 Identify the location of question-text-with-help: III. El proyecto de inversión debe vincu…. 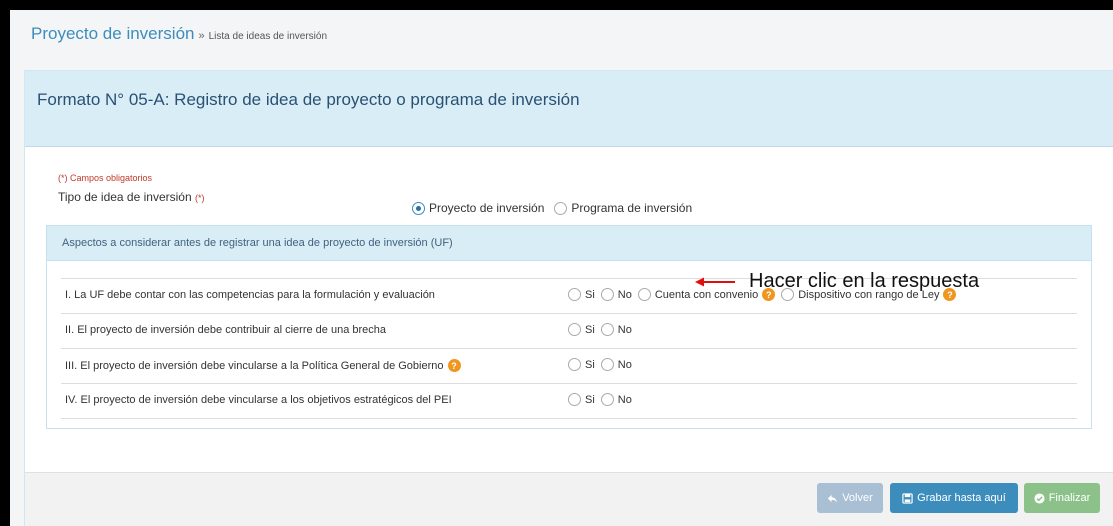
(263, 365).